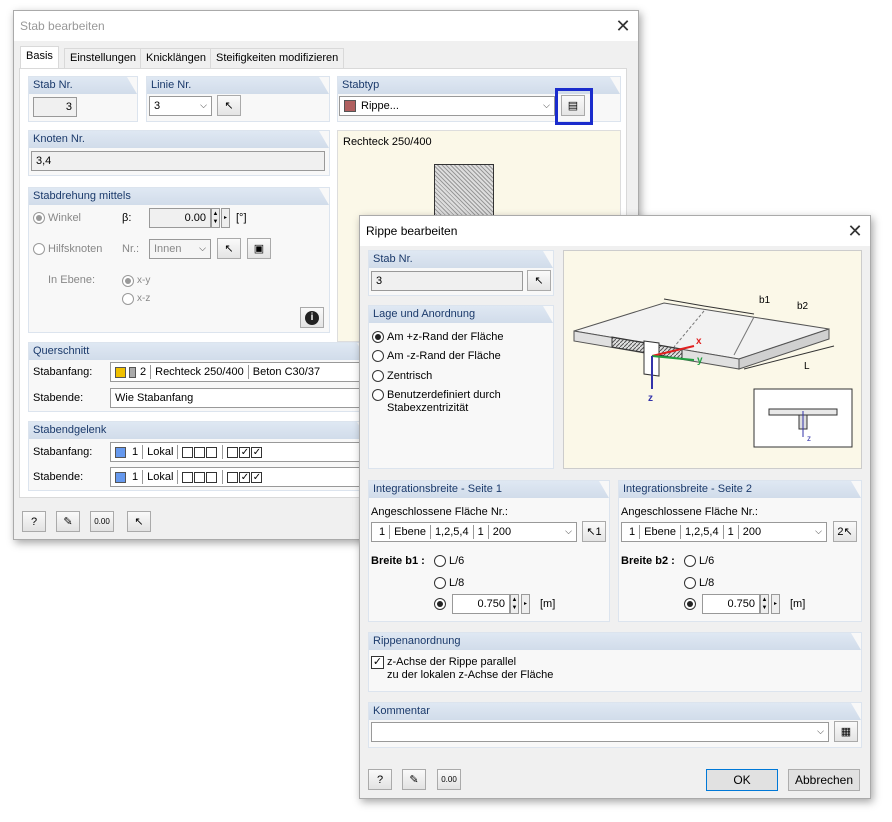 The image size is (892, 822). I want to click on fig-label-L: L, so click(807, 366).